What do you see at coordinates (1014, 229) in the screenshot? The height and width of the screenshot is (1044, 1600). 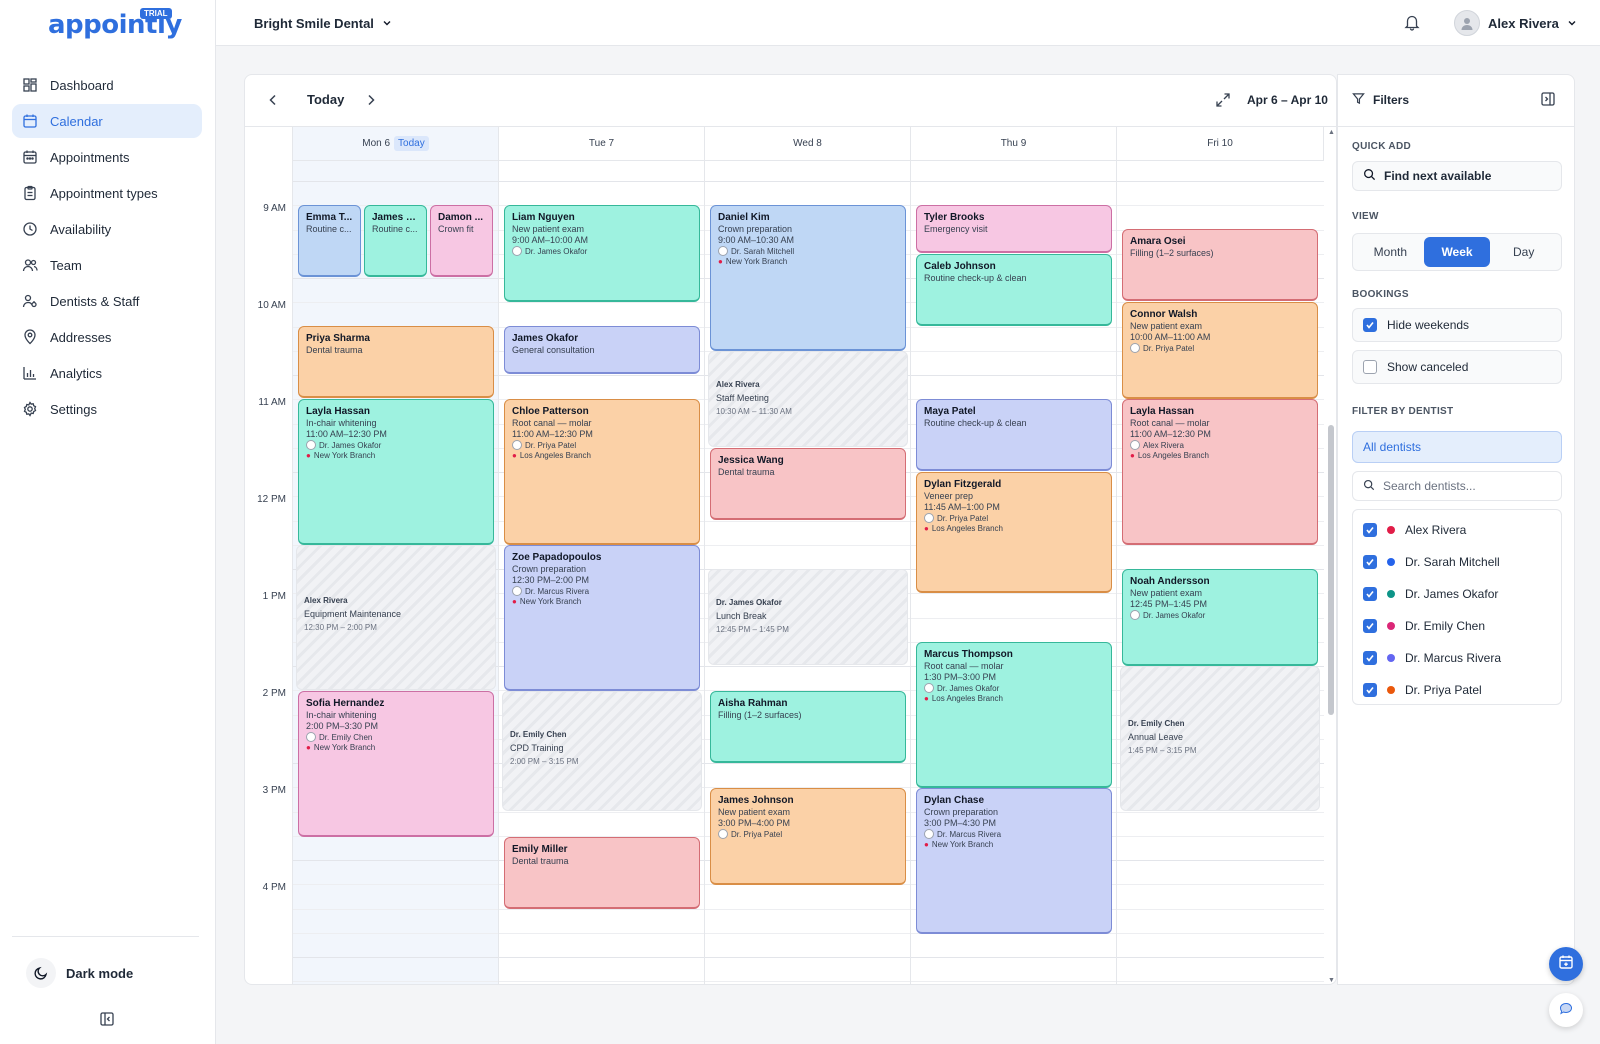 I see `appointment-card: Tyler Brooks Emergency visit` at bounding box center [1014, 229].